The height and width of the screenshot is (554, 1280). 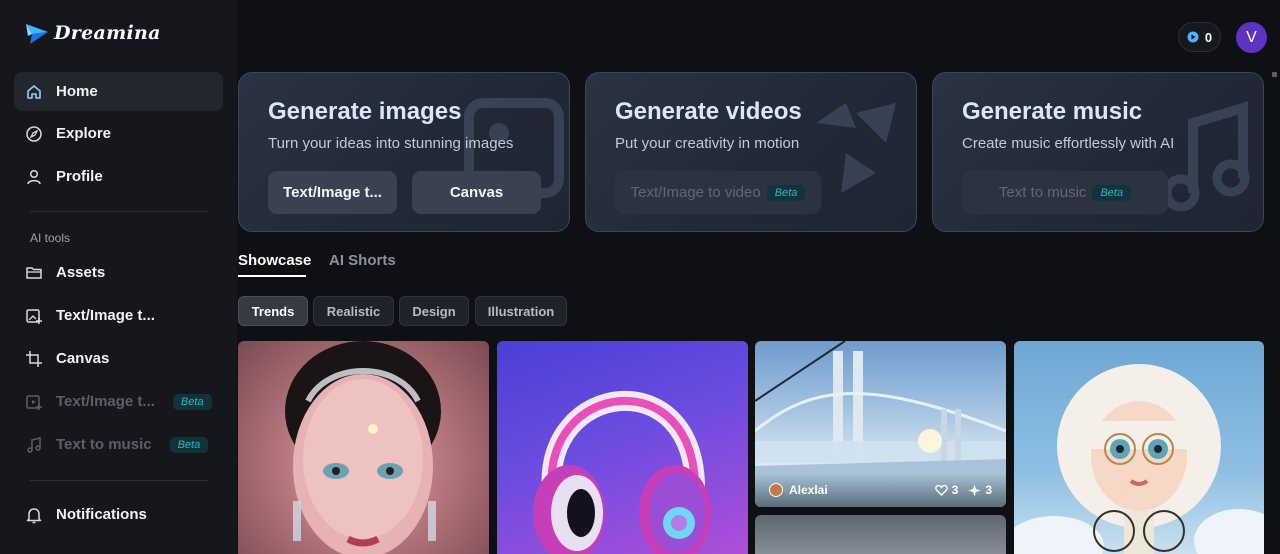 What do you see at coordinates (273, 311) in the screenshot?
I see `filter-trends: Trends` at bounding box center [273, 311].